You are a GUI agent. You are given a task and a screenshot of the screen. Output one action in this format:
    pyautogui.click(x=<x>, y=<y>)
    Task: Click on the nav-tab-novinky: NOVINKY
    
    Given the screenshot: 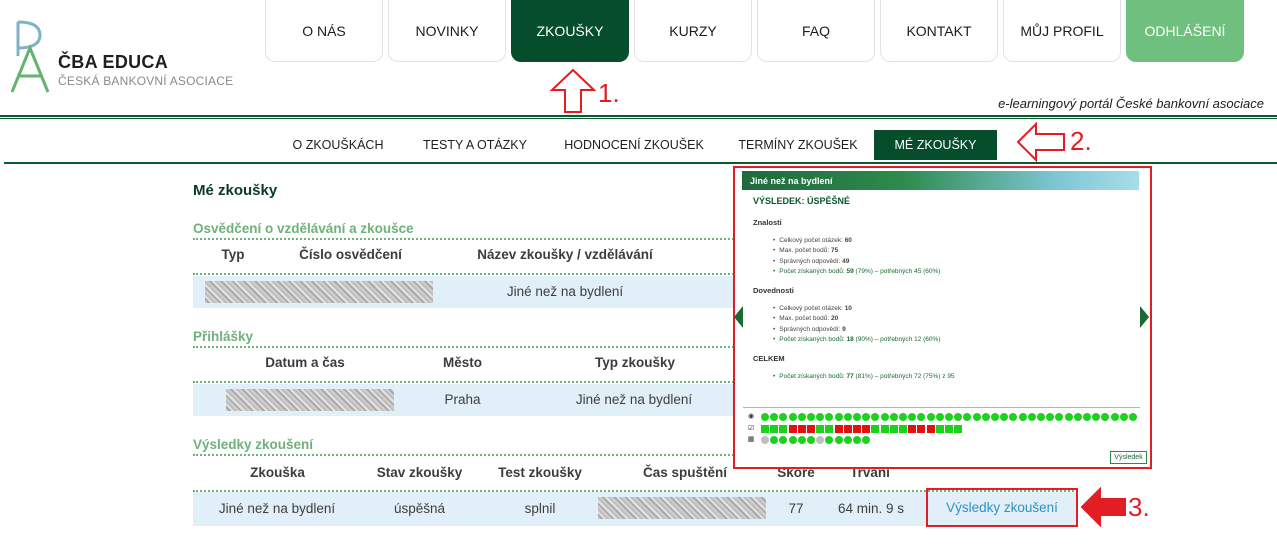 What is the action you would take?
    pyautogui.click(x=447, y=31)
    